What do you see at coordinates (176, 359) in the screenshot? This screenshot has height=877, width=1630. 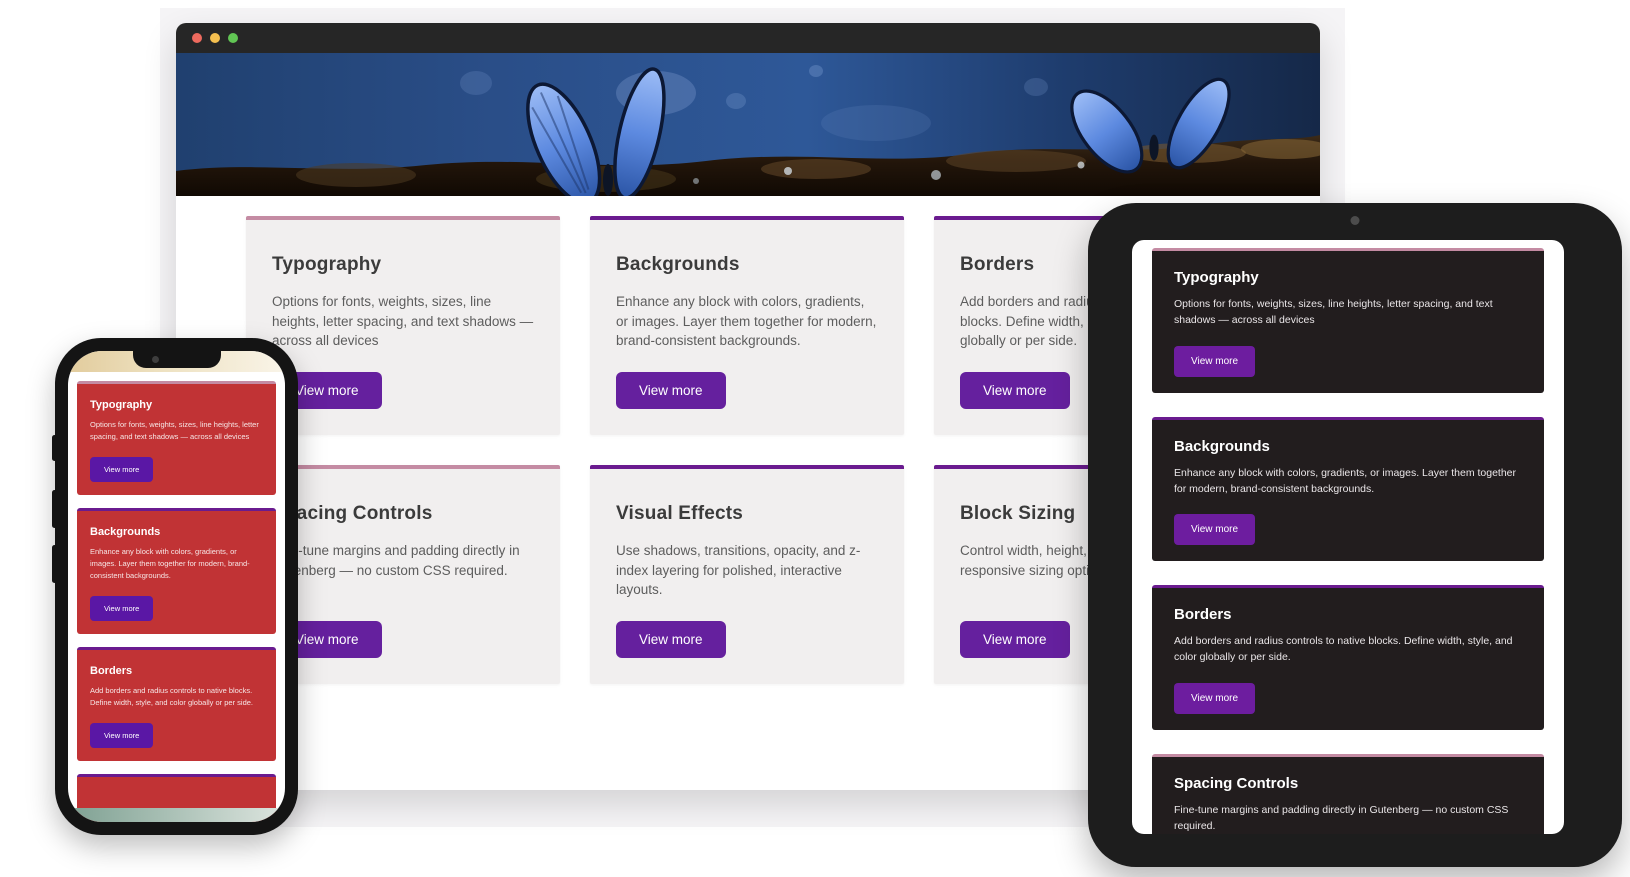 I see `phone-notch` at bounding box center [176, 359].